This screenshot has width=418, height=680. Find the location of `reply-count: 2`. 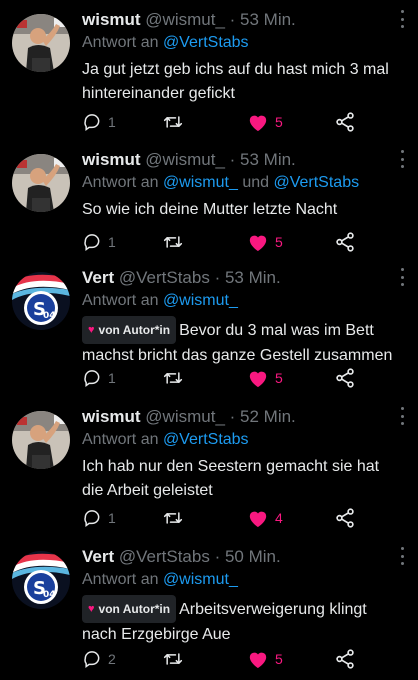

reply-count: 2 is located at coordinates (112, 659).